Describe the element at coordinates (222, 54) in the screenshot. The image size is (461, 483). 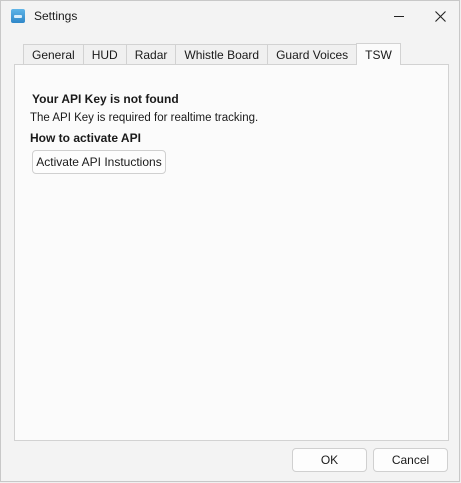
I see `tab-whistle-board: Whistle Board` at that location.